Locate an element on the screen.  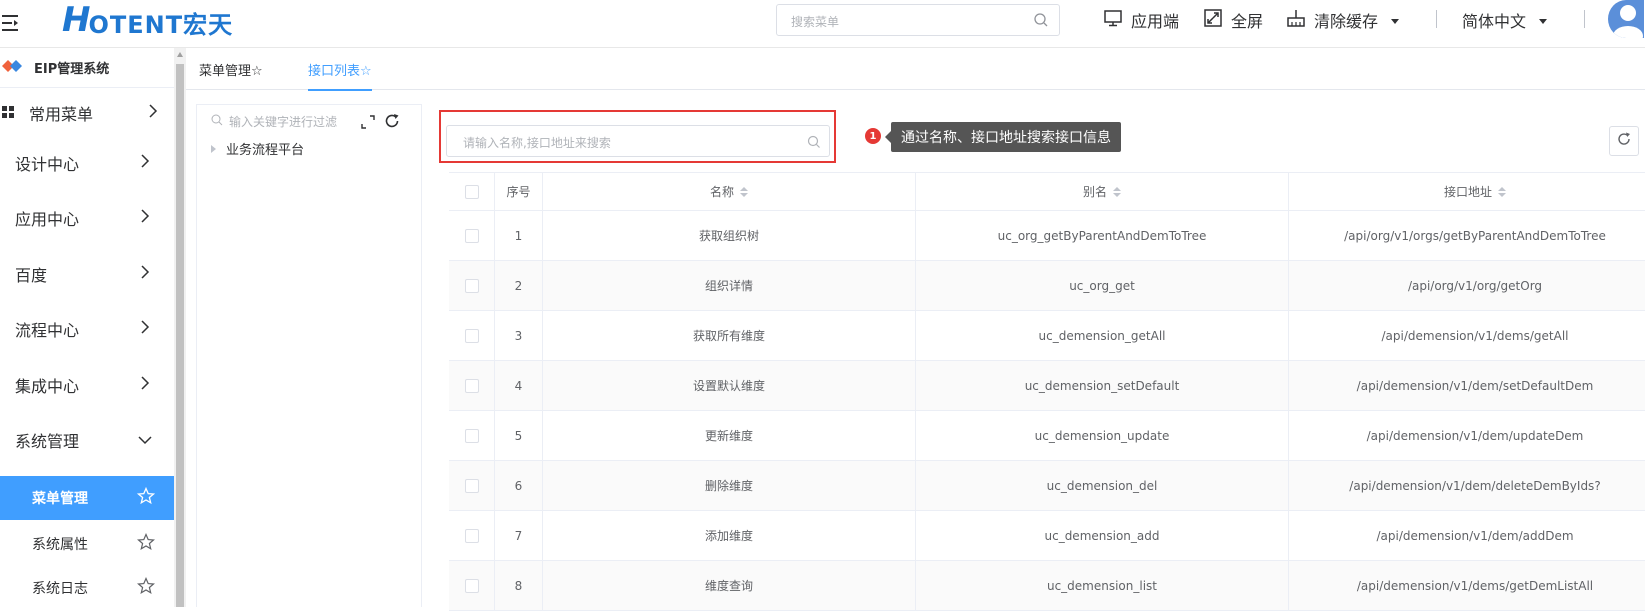
sidebar-item-baidu: 百度 is located at coordinates (87, 273).